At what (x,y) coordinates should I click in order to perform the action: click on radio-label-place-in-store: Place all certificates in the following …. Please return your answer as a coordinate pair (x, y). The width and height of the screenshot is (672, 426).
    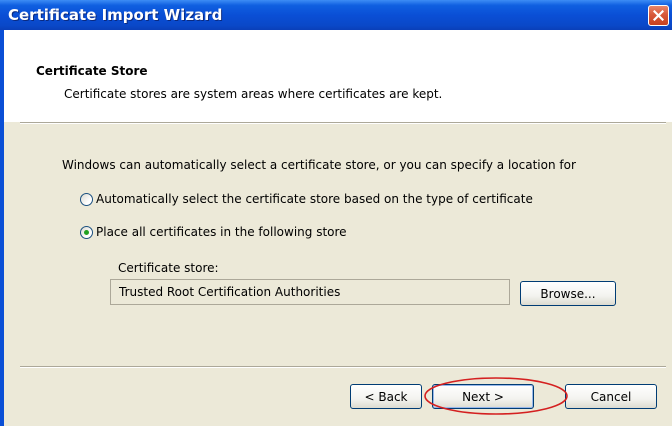
    Looking at the image, I should click on (221, 232).